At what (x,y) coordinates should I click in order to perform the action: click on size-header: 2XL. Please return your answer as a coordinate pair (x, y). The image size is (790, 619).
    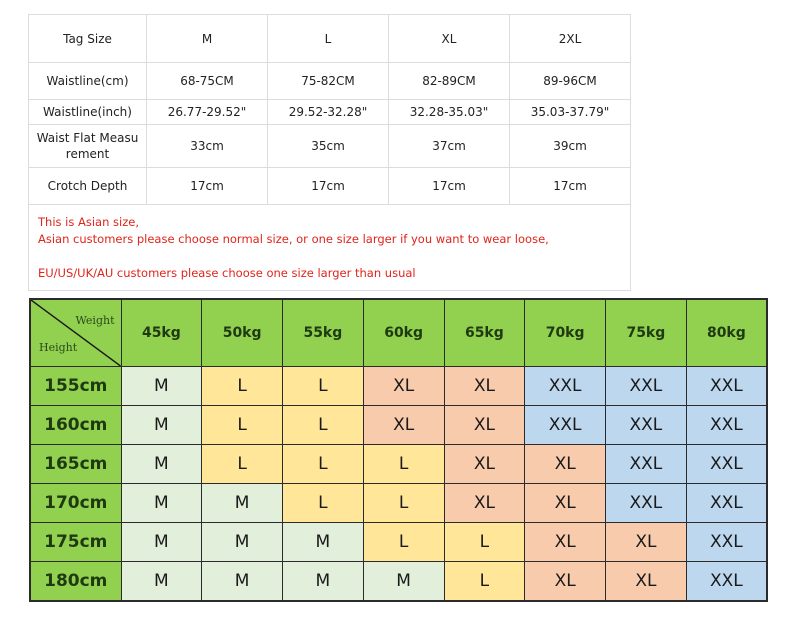
    Looking at the image, I should click on (570, 38).